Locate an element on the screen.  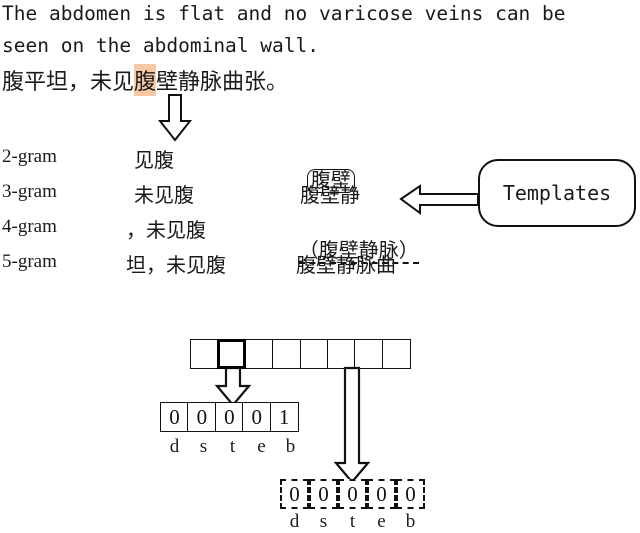
ngram-row-label-3gram: 3-gram is located at coordinates (29, 191).